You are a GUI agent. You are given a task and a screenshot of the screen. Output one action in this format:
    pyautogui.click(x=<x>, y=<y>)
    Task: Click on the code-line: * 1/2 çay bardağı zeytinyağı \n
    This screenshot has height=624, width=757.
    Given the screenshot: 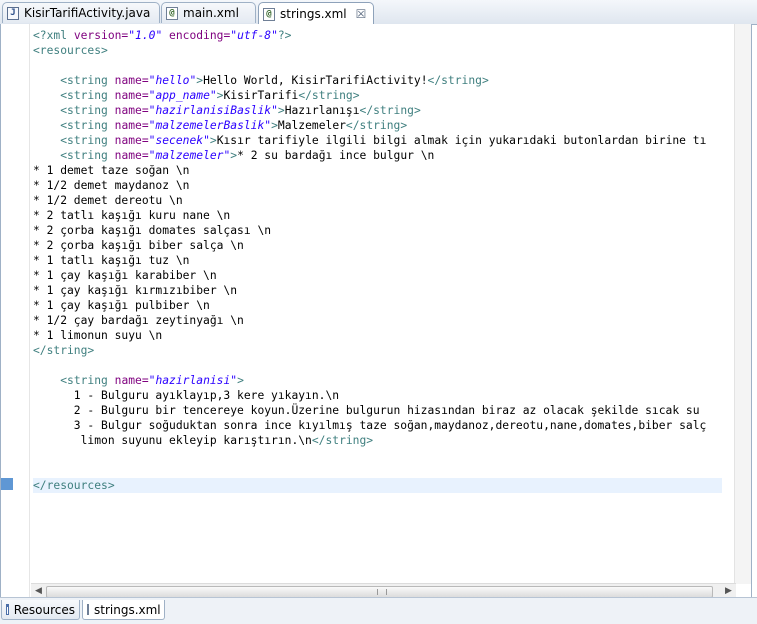 What is the action you would take?
    pyautogui.click(x=138, y=320)
    